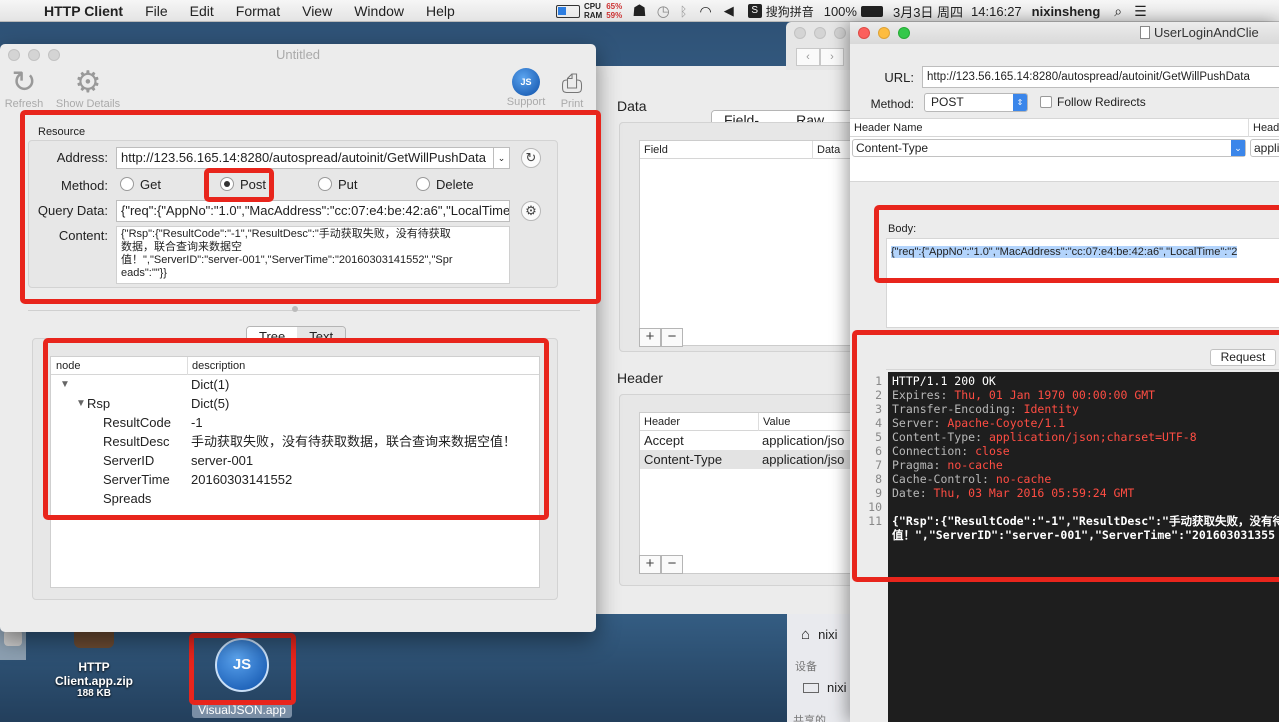  What do you see at coordinates (822, 668) in the screenshot?
I see `finder-sidebar: ⌂ nixi 设备 nixi 共享的` at bounding box center [822, 668].